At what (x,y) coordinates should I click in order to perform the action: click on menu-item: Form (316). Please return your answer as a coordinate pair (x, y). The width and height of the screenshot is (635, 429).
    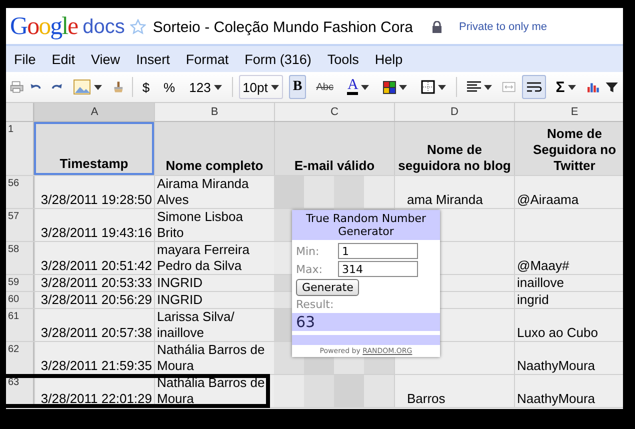
    Looking at the image, I should click on (278, 59).